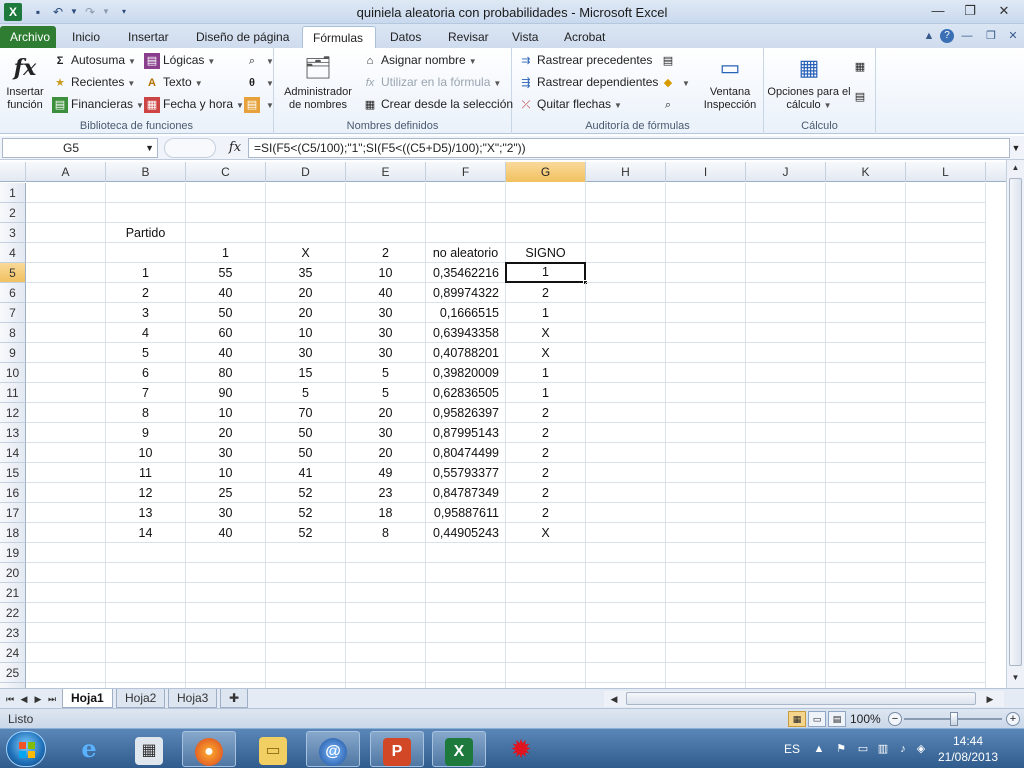  What do you see at coordinates (13, 233) in the screenshot?
I see `row-header-3: 3` at bounding box center [13, 233].